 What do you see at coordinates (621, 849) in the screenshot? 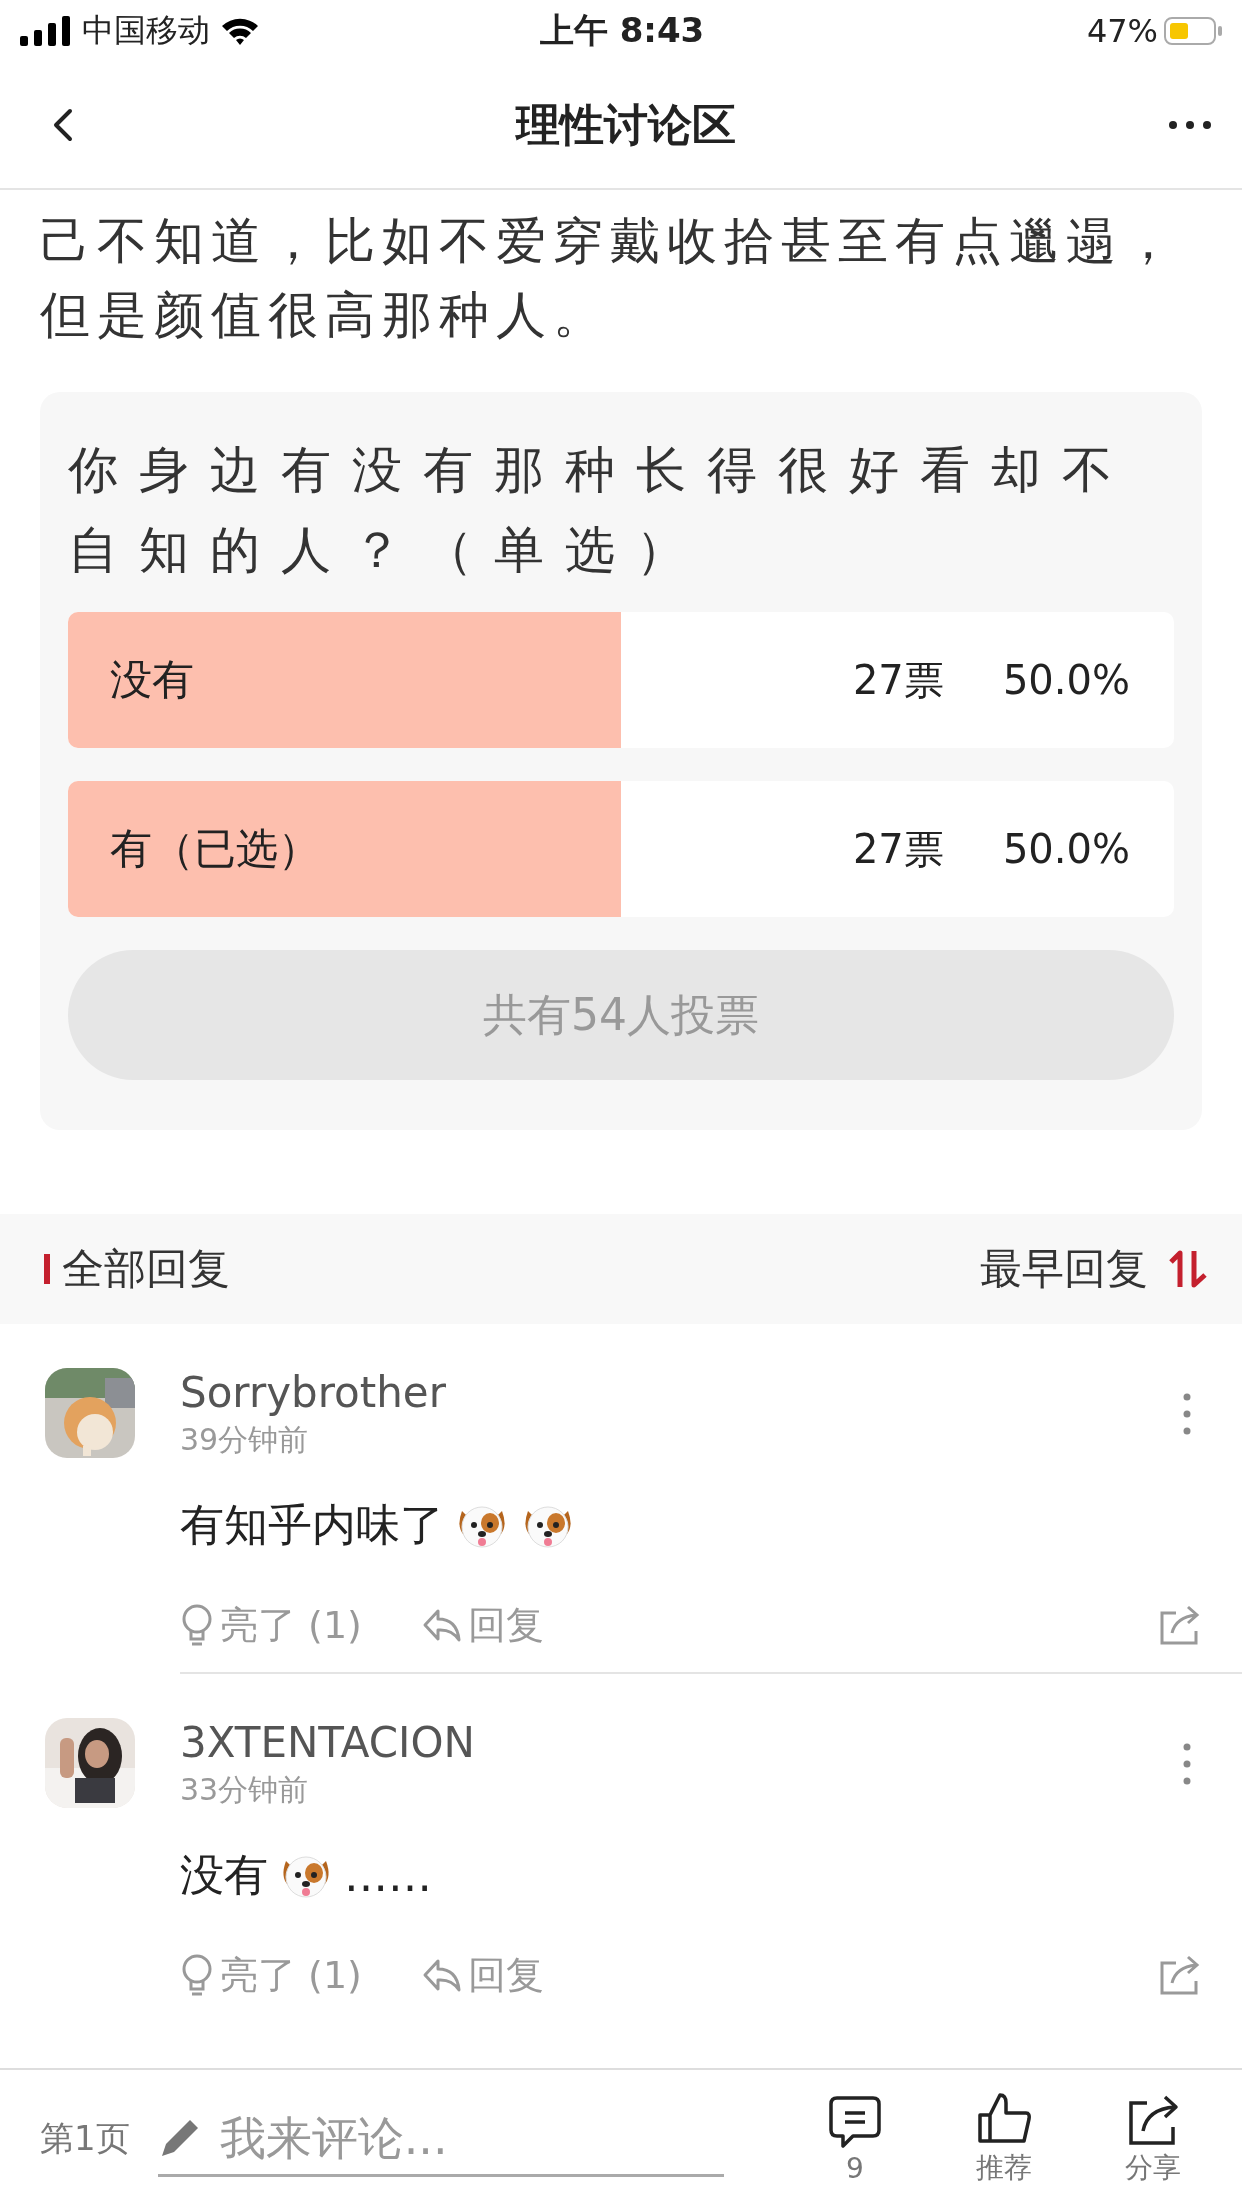
I see `poll-option: 有（已选） 27票 50.0%` at bounding box center [621, 849].